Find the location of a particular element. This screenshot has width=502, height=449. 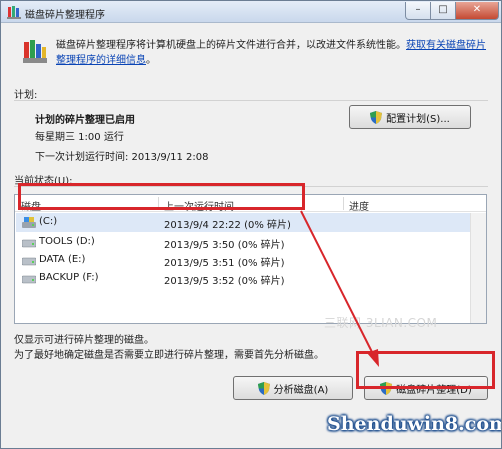

disk-row: (C:) 2013/9/4 22:22 (0% 碎片) is located at coordinates (250, 222).